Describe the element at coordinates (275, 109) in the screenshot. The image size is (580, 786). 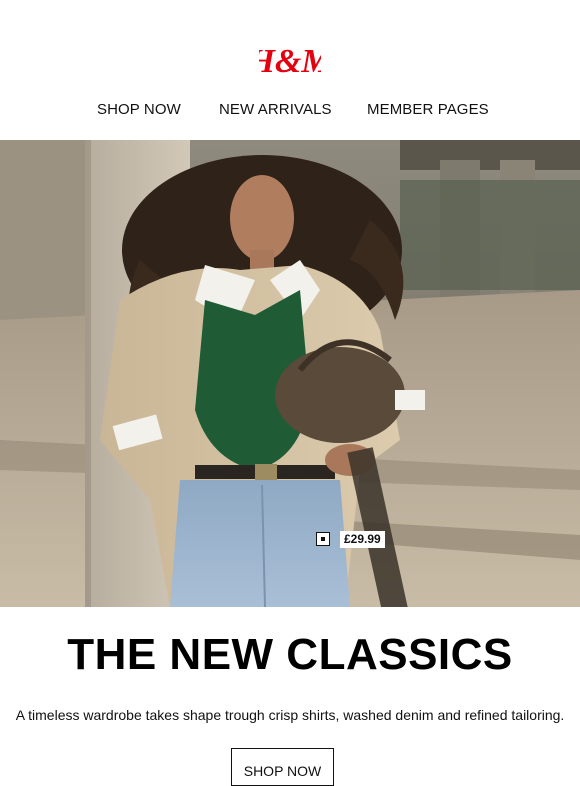
I see `nav-new-arrivals: NEW ARRIVALS` at that location.